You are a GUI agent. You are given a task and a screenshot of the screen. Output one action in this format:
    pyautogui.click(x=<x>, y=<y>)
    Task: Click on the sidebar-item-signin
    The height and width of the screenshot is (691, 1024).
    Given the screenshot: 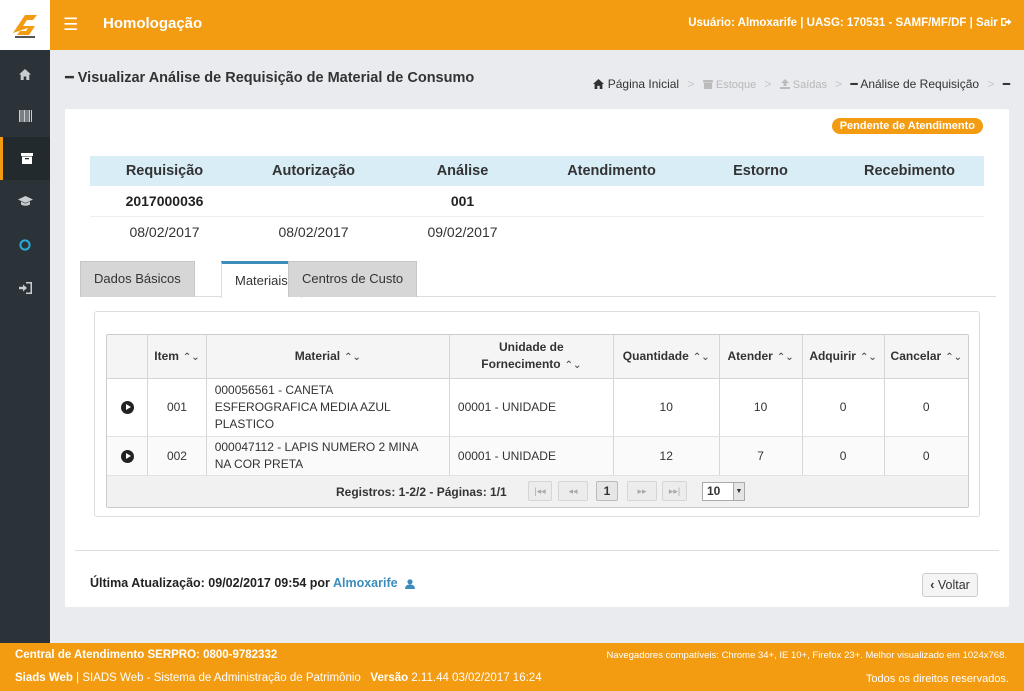 What is the action you would take?
    pyautogui.click(x=25, y=287)
    